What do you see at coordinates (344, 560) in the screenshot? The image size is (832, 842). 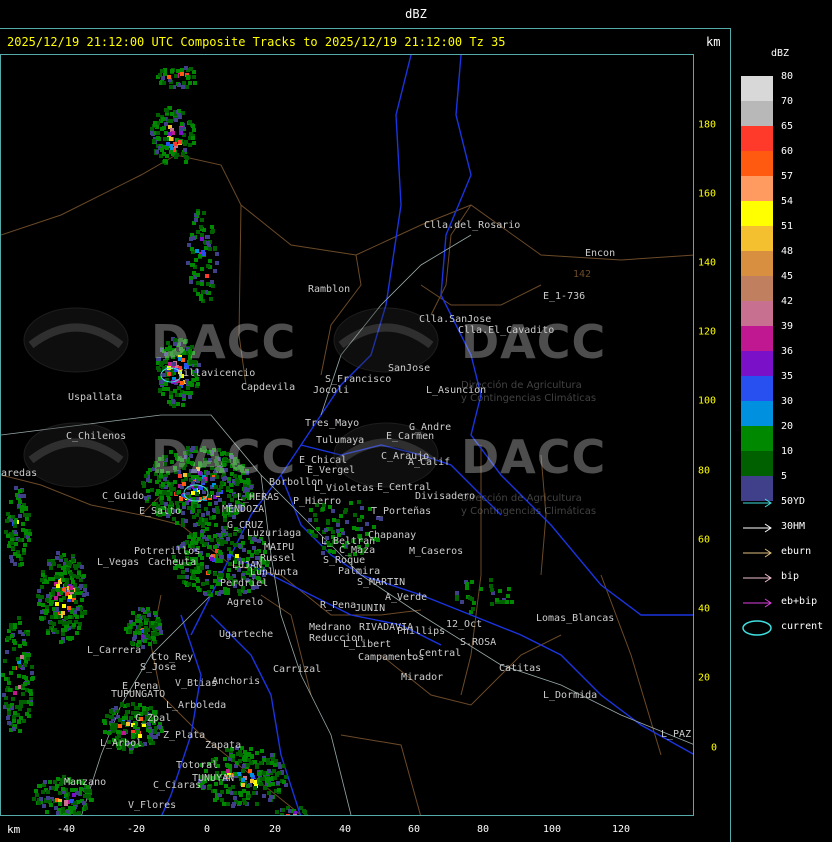 I see `place-label: S_Roque` at bounding box center [344, 560].